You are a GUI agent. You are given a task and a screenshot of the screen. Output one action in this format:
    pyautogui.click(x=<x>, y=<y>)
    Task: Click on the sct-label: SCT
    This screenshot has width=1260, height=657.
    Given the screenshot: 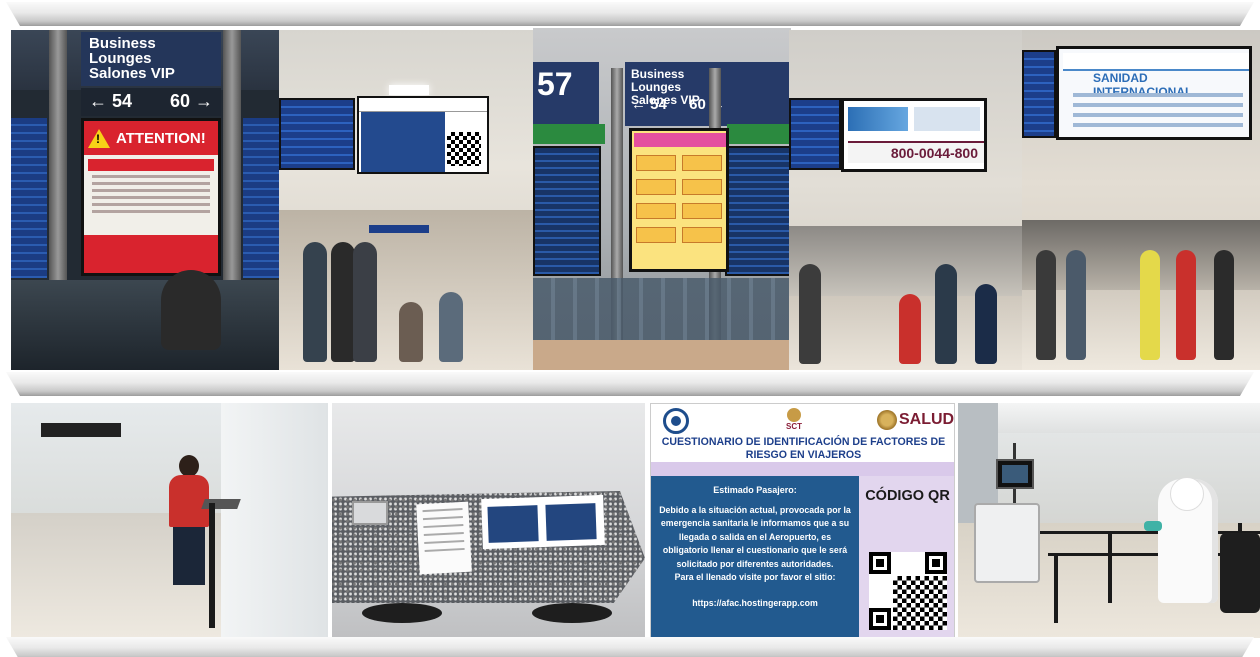 What is the action you would take?
    pyautogui.click(x=794, y=426)
    